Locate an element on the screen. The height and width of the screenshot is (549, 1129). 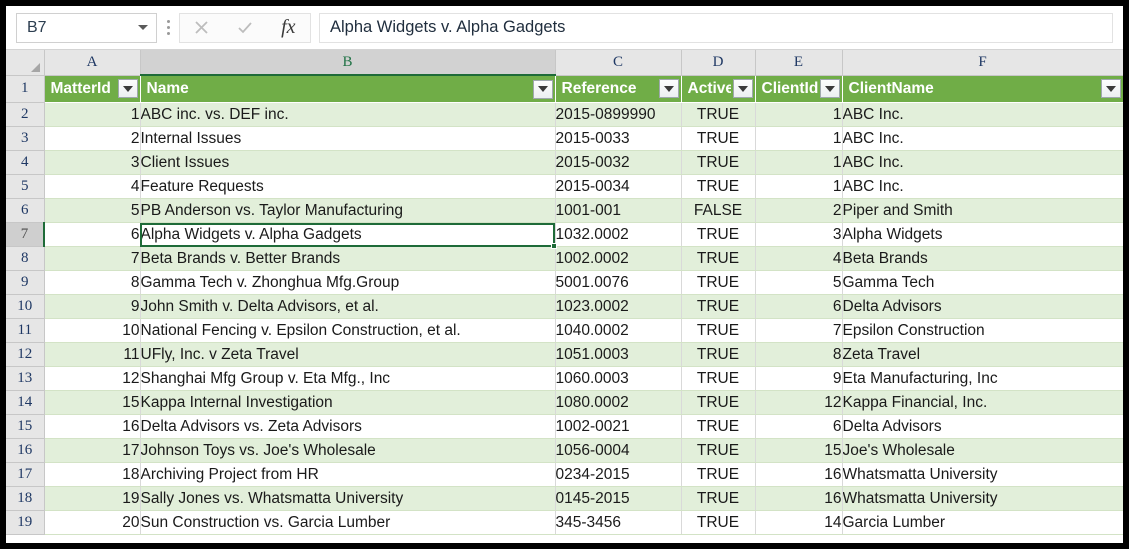
cell-reference: 2015-0899990 is located at coordinates (618, 114).